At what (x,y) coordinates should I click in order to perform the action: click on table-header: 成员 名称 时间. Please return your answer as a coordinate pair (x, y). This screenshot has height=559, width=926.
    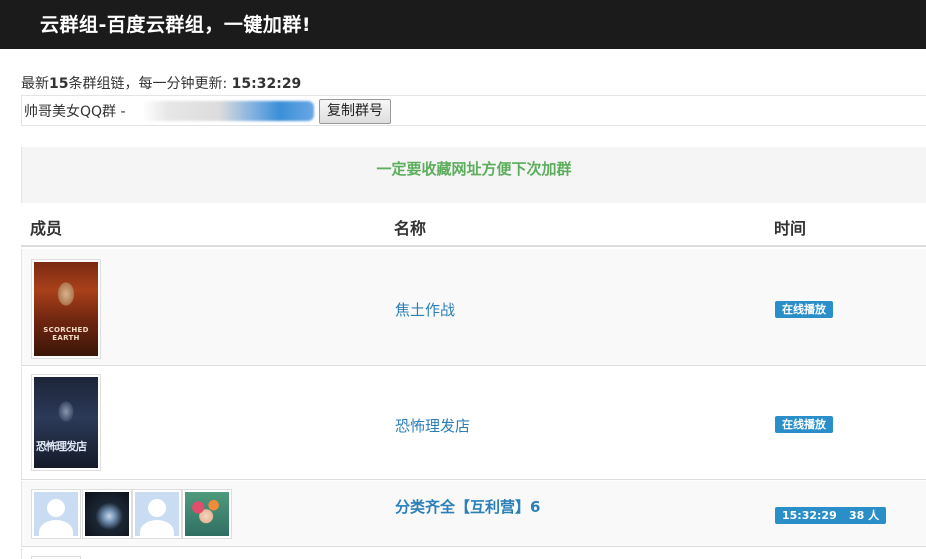
    Looking at the image, I should click on (473, 225).